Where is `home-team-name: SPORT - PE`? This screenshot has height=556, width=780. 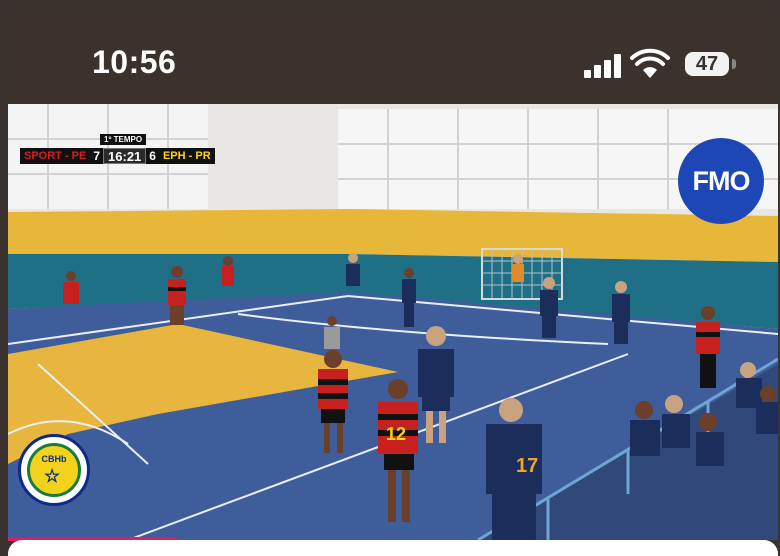
home-team-name: SPORT - PE is located at coordinates (55, 156).